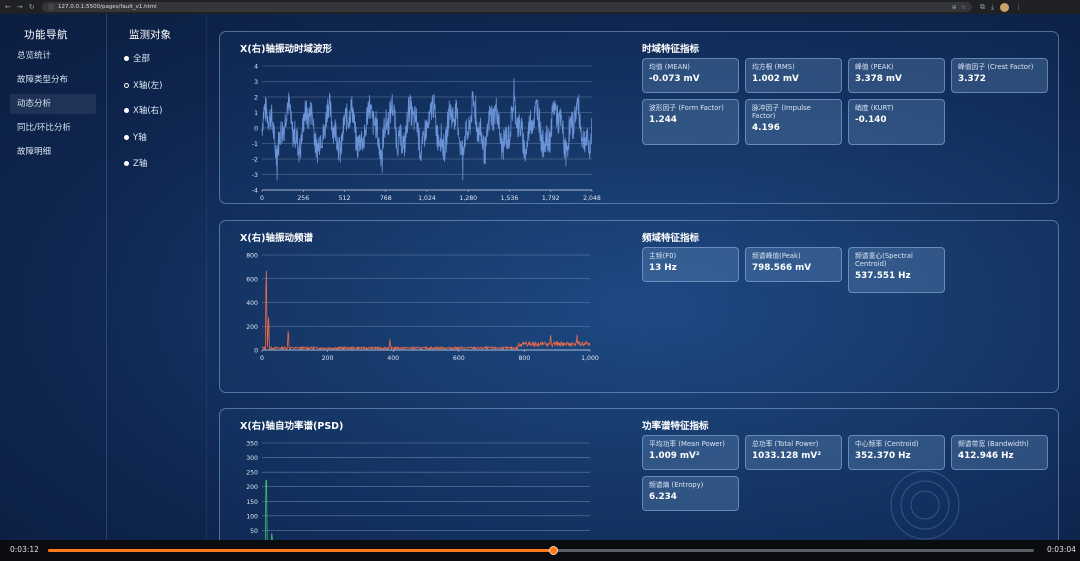 This screenshot has height=561, width=1080. I want to click on x-tick-label: 1,536, so click(510, 198).